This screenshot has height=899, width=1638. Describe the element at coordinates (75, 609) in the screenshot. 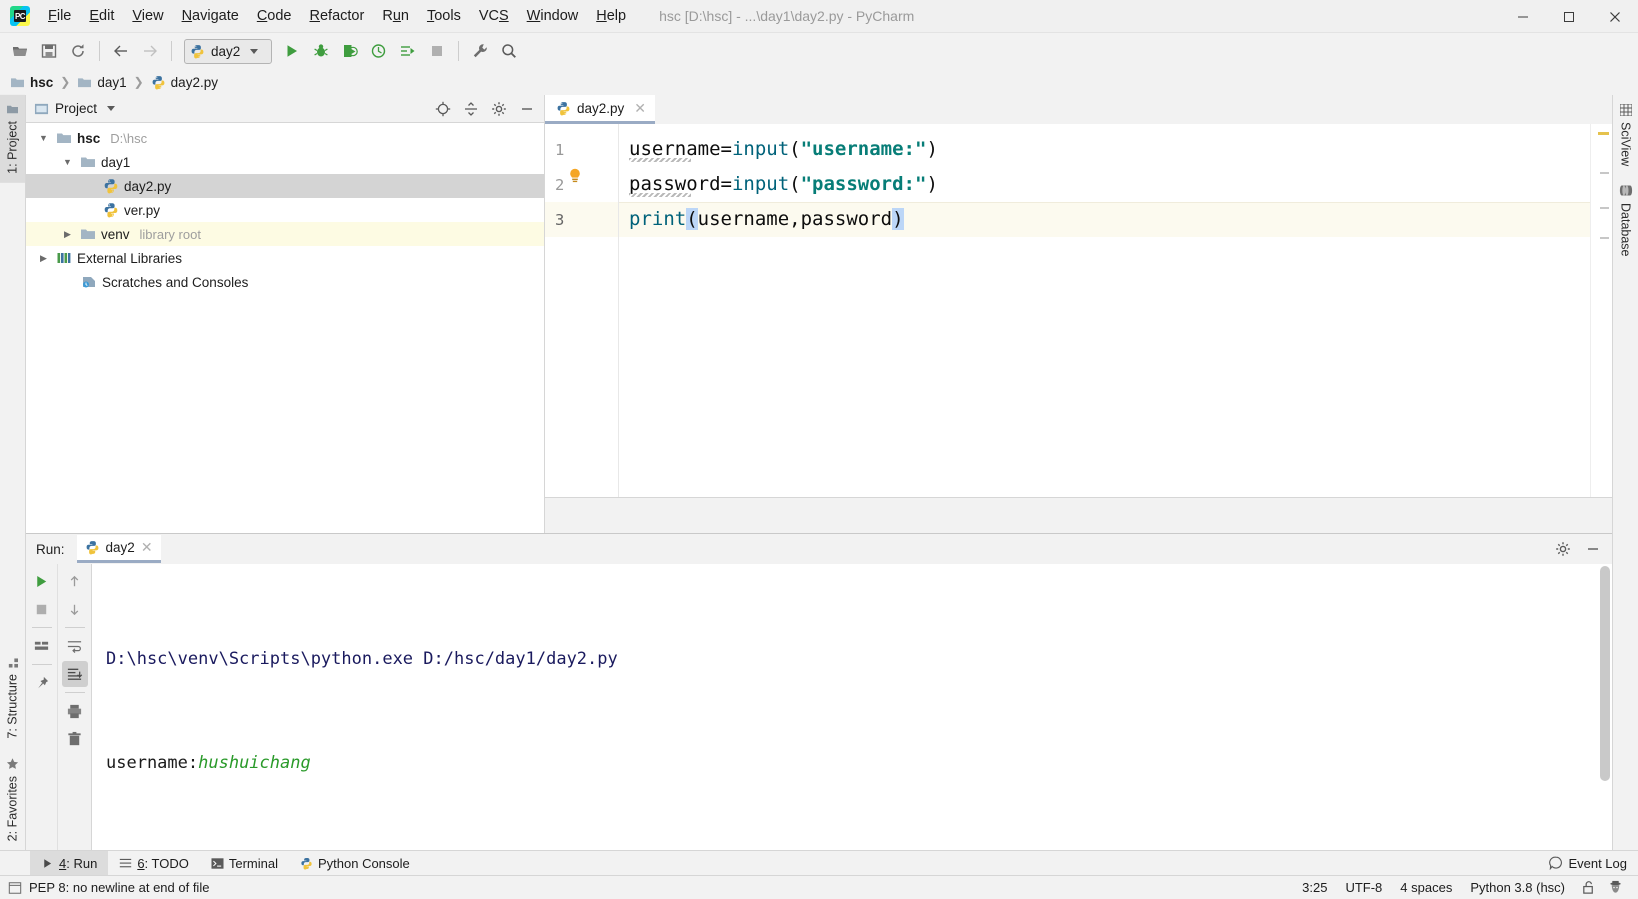

I see `down-arrow-icon` at that location.